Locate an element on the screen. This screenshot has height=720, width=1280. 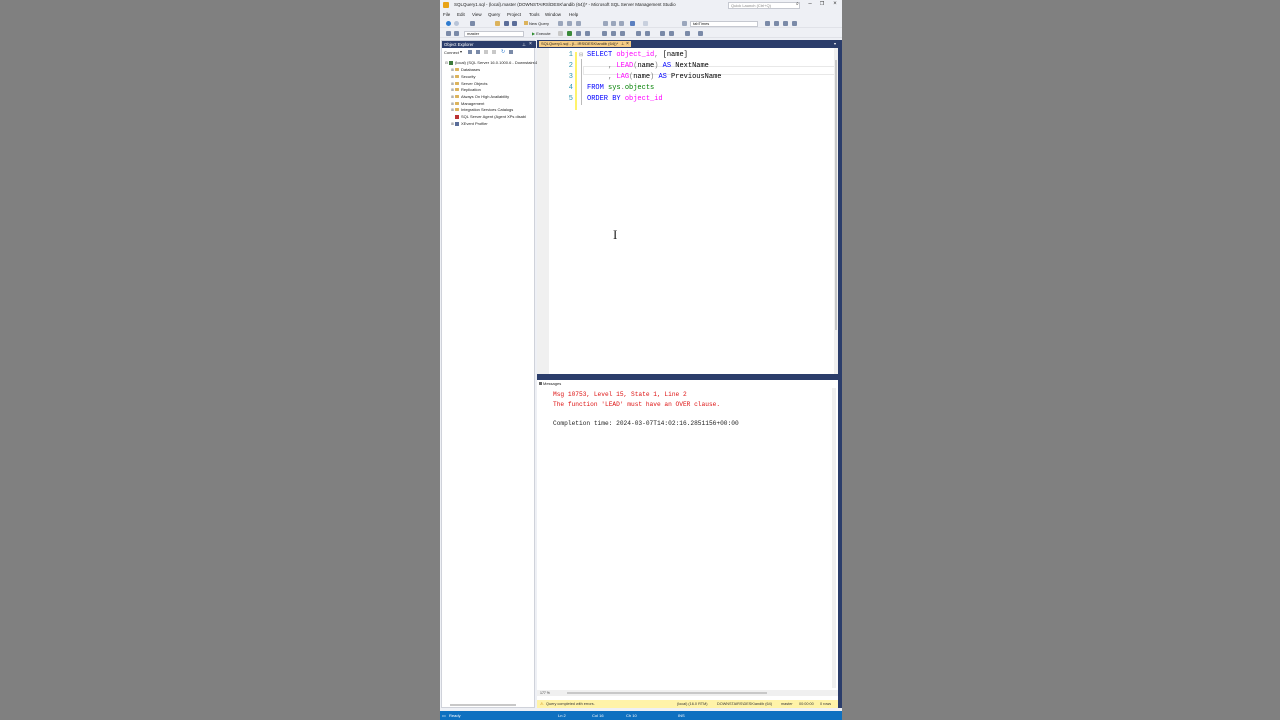
activity-monitor-icon is located at coordinates (511, 52).